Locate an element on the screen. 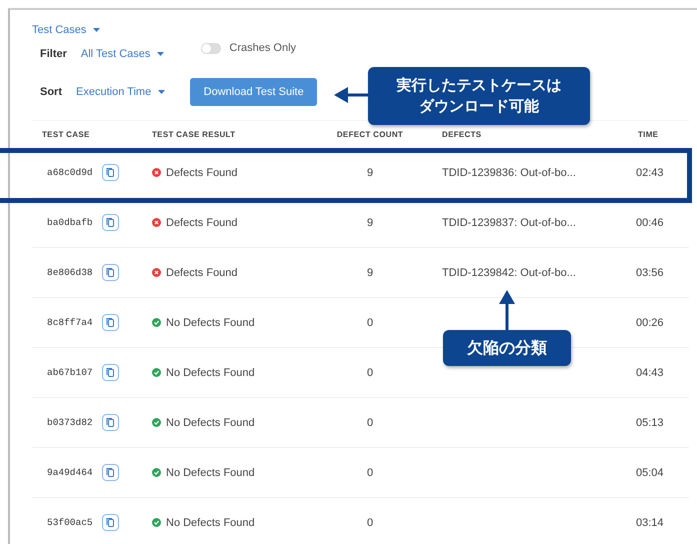 The image size is (697, 544). sort-dropdown: Execution Time is located at coordinates (121, 92).